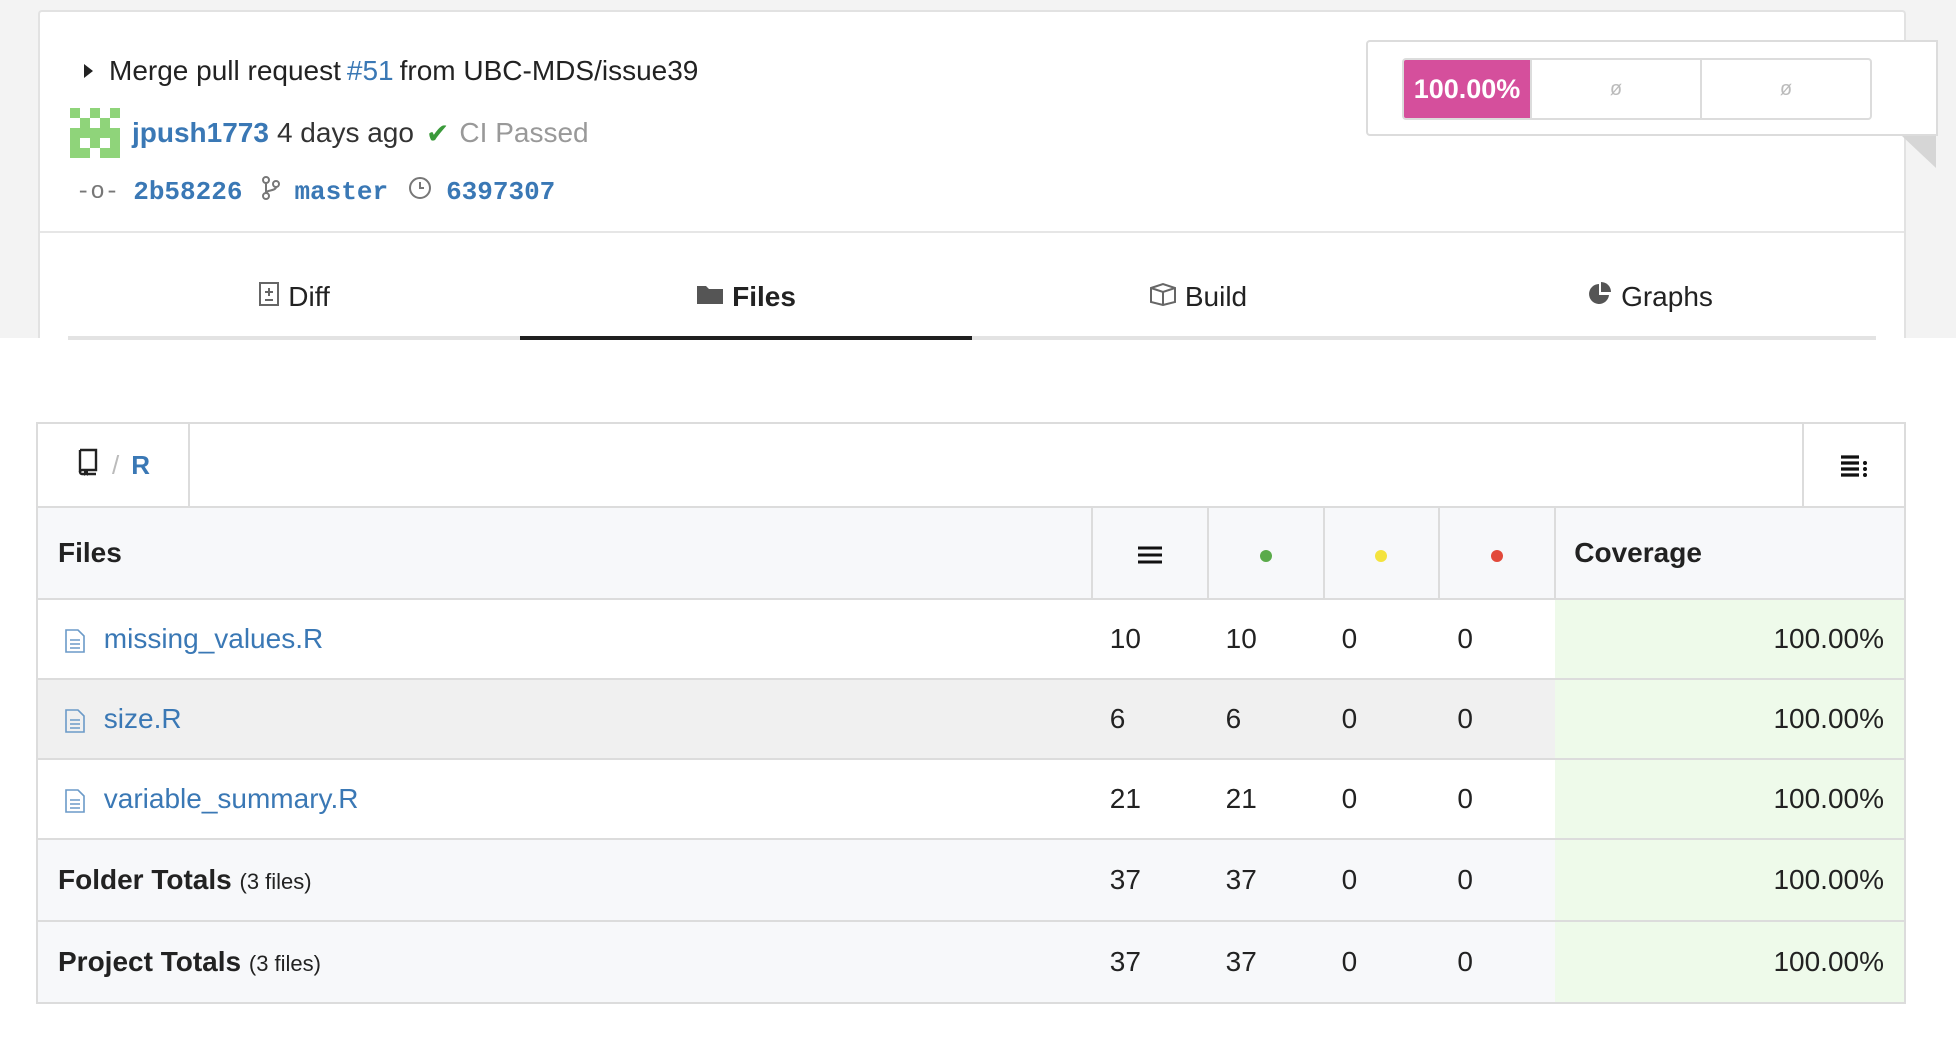 The image size is (1956, 1044). What do you see at coordinates (269, 297) in the screenshot?
I see `diff-icon` at bounding box center [269, 297].